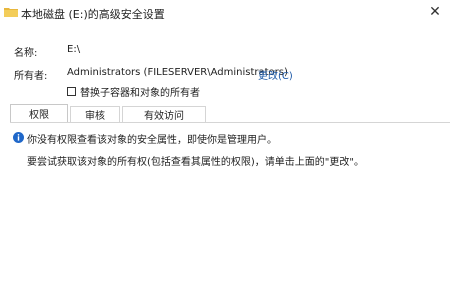  Describe the element at coordinates (152, 140) in the screenshot. I see `no-permission-message: 你没有权限查看该对象的安全属性，即使你是管理用户。` at that location.